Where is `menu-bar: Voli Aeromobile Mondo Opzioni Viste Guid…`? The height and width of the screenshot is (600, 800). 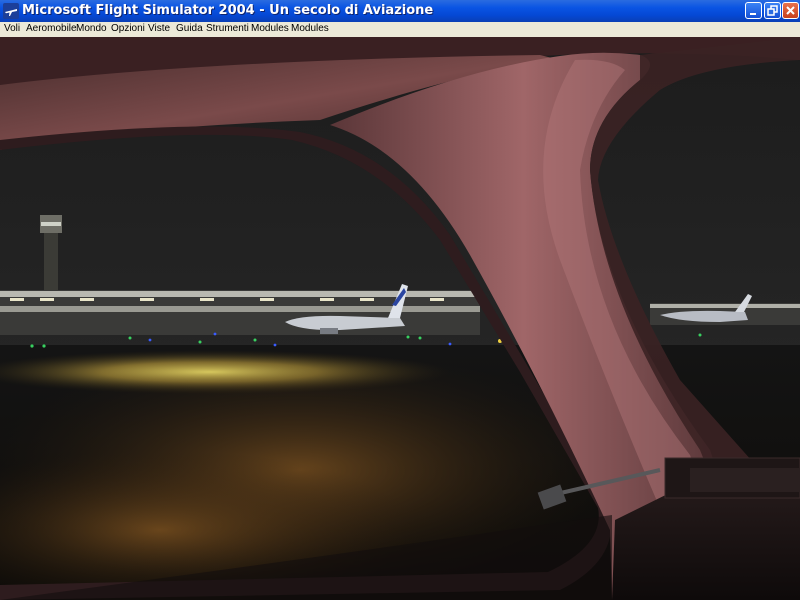
menu-bar: Voli Aeromobile Mondo Opzioni Viste Guid… is located at coordinates (400, 30).